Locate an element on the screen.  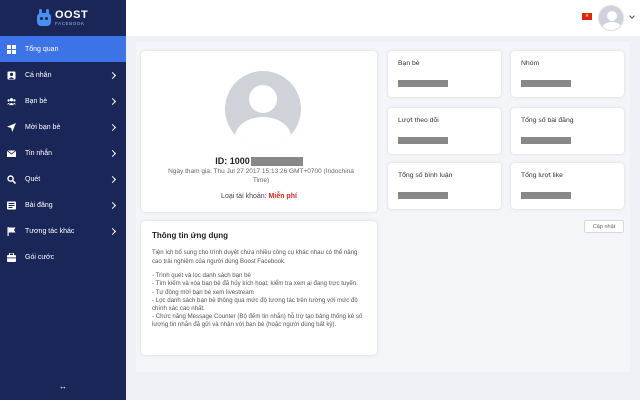
post-icon is located at coordinates (11, 205).